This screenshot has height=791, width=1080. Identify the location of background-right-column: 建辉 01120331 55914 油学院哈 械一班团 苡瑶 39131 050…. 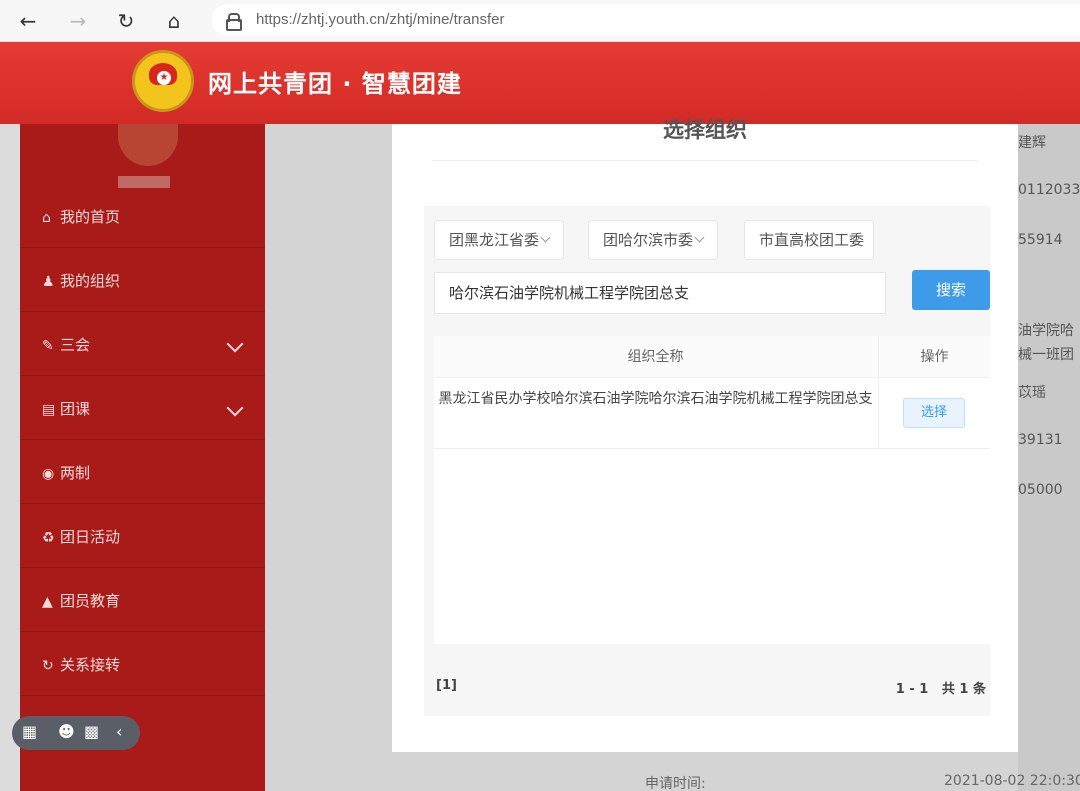
(1049, 457).